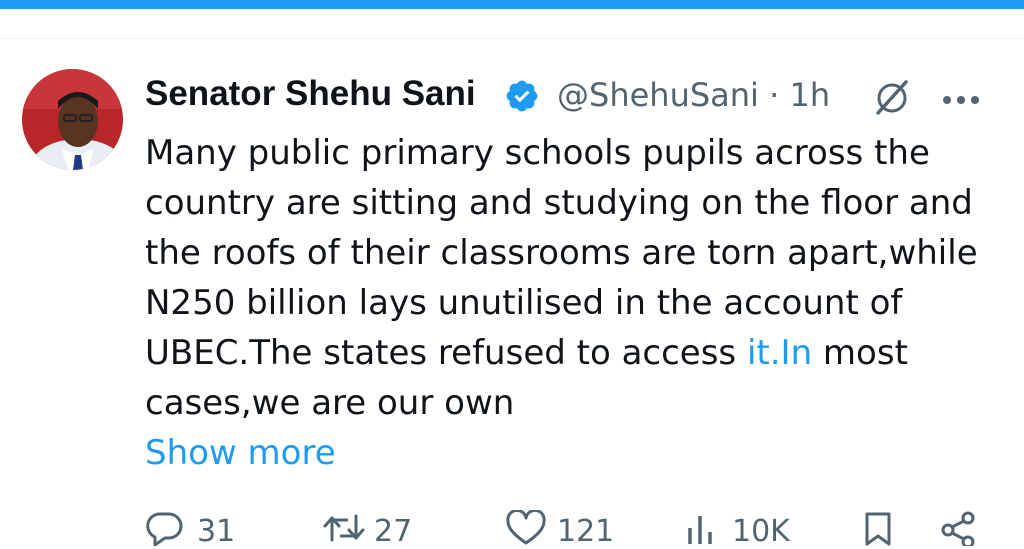 The image size is (1024, 549). Describe the element at coordinates (72, 119) in the screenshot. I see `avatar` at that location.